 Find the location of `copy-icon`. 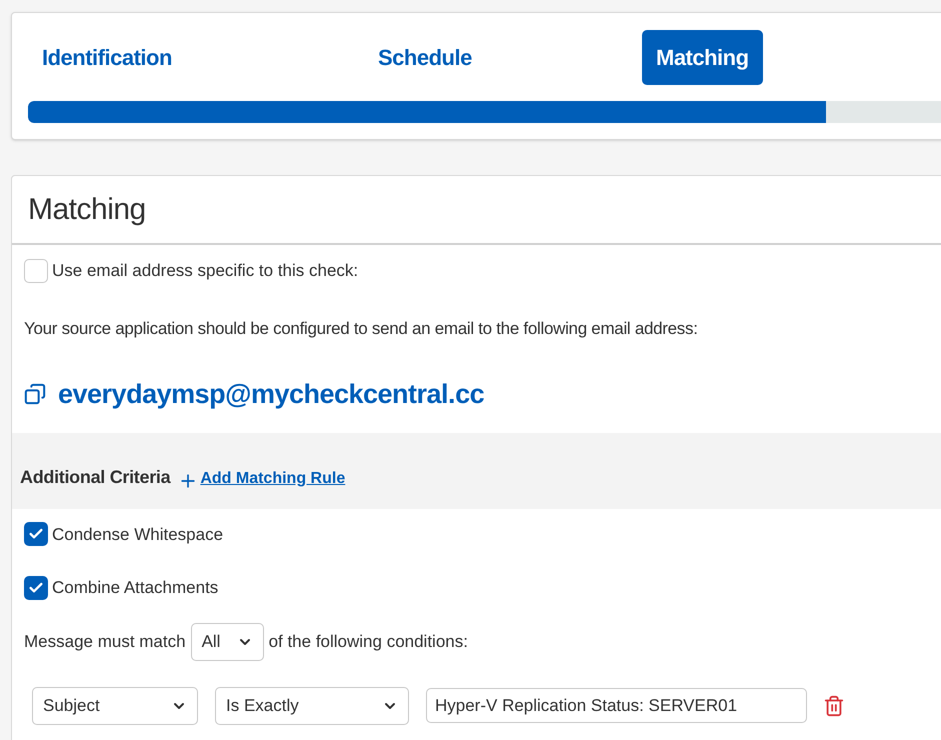

copy-icon is located at coordinates (35, 394).